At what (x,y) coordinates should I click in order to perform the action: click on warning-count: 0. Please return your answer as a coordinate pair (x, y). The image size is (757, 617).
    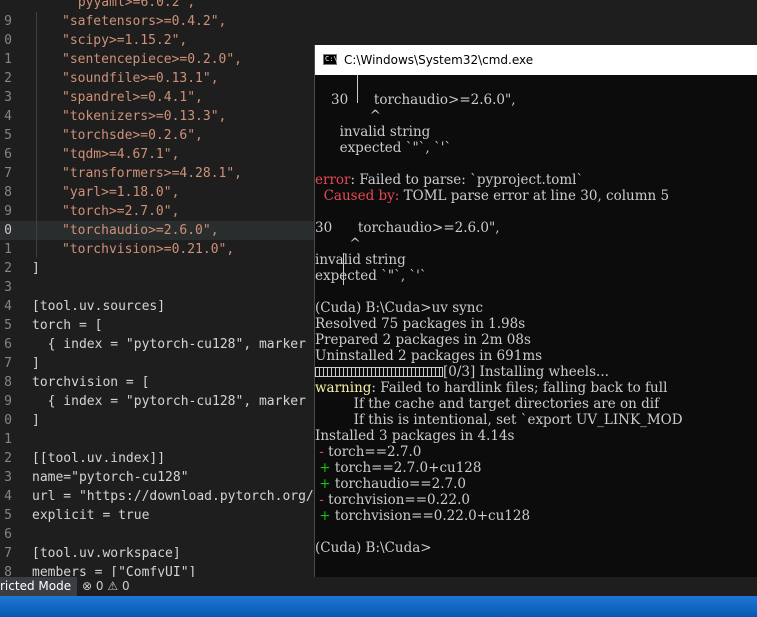
    Looking at the image, I should click on (125, 586).